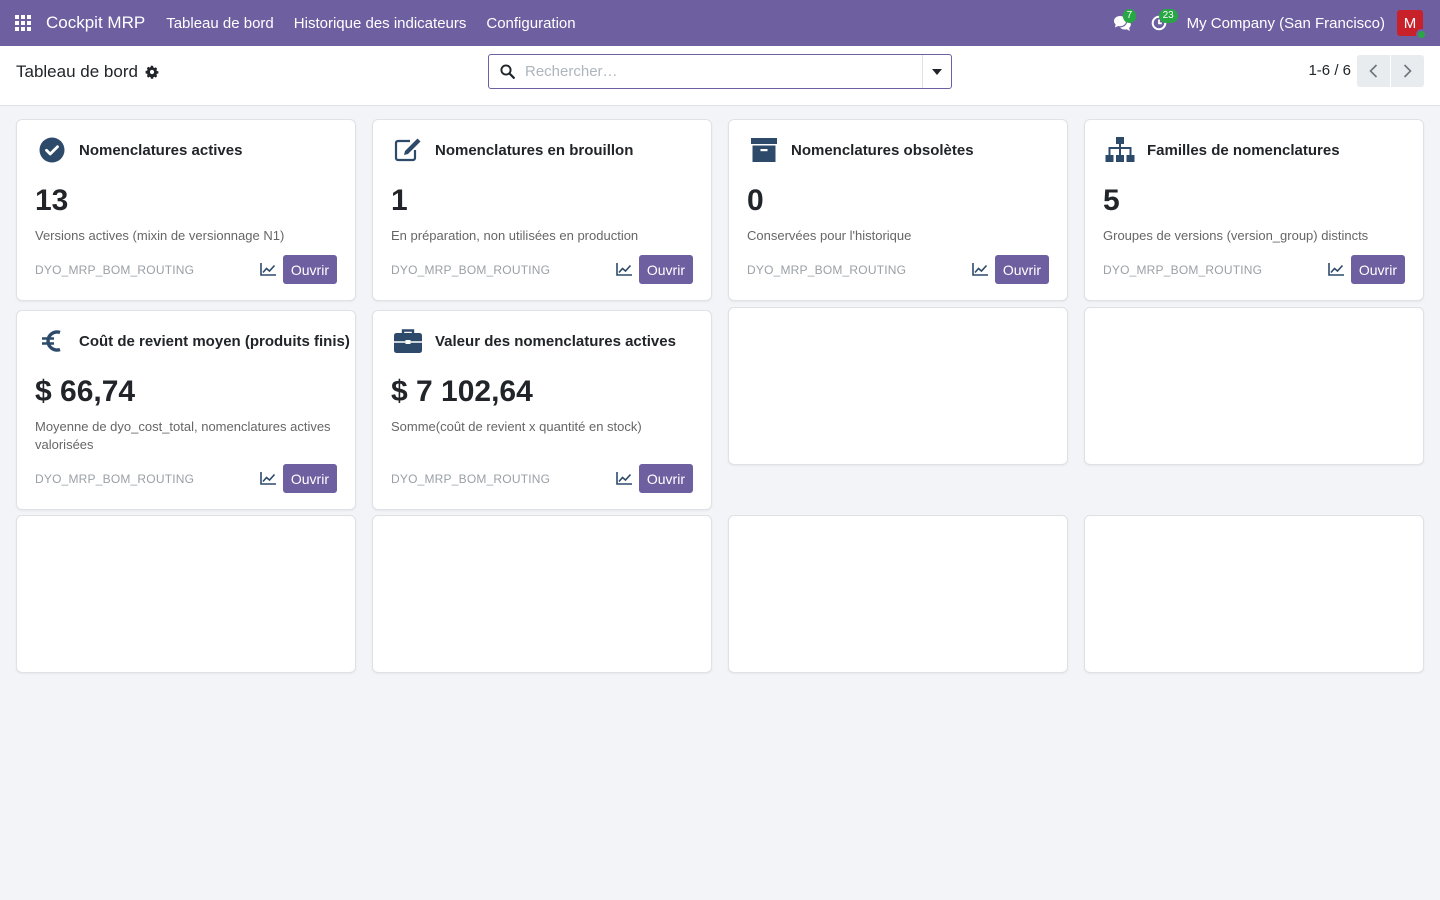 The height and width of the screenshot is (900, 1440). I want to click on apps-menu-button, so click(23, 23).